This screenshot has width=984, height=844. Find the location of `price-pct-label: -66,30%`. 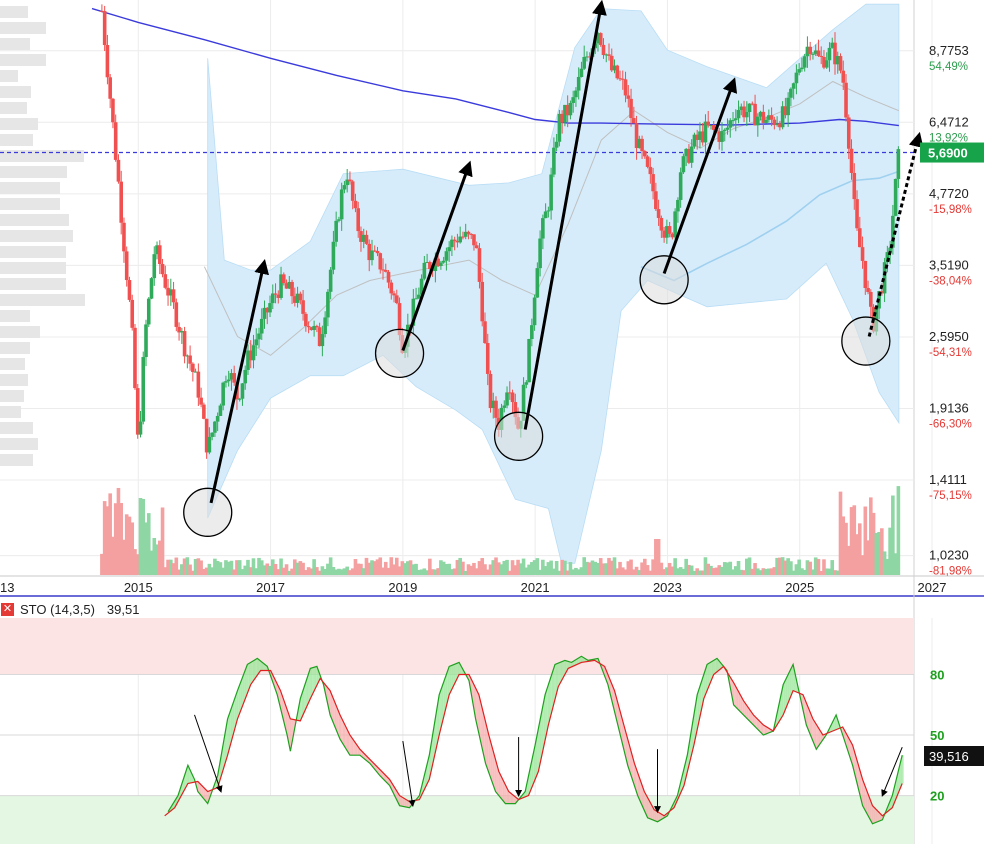

price-pct-label: -66,30% is located at coordinates (950, 425).